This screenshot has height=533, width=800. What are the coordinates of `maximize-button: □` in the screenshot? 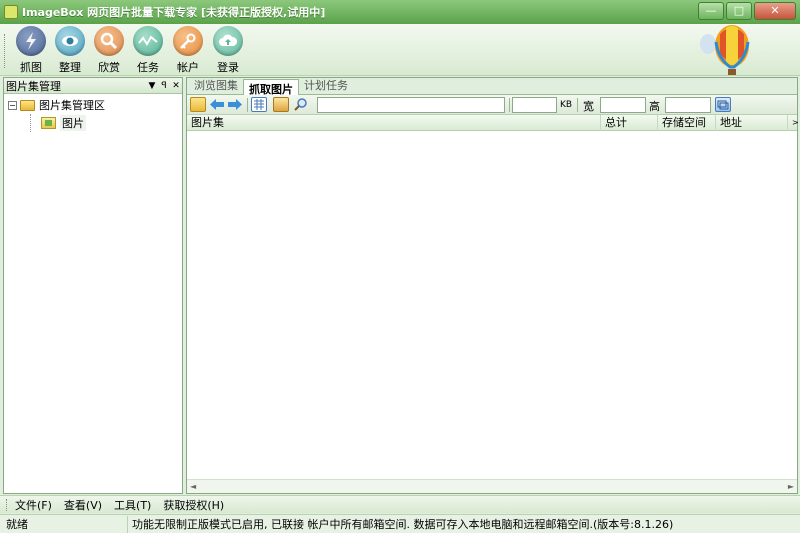 It's located at (739, 11).